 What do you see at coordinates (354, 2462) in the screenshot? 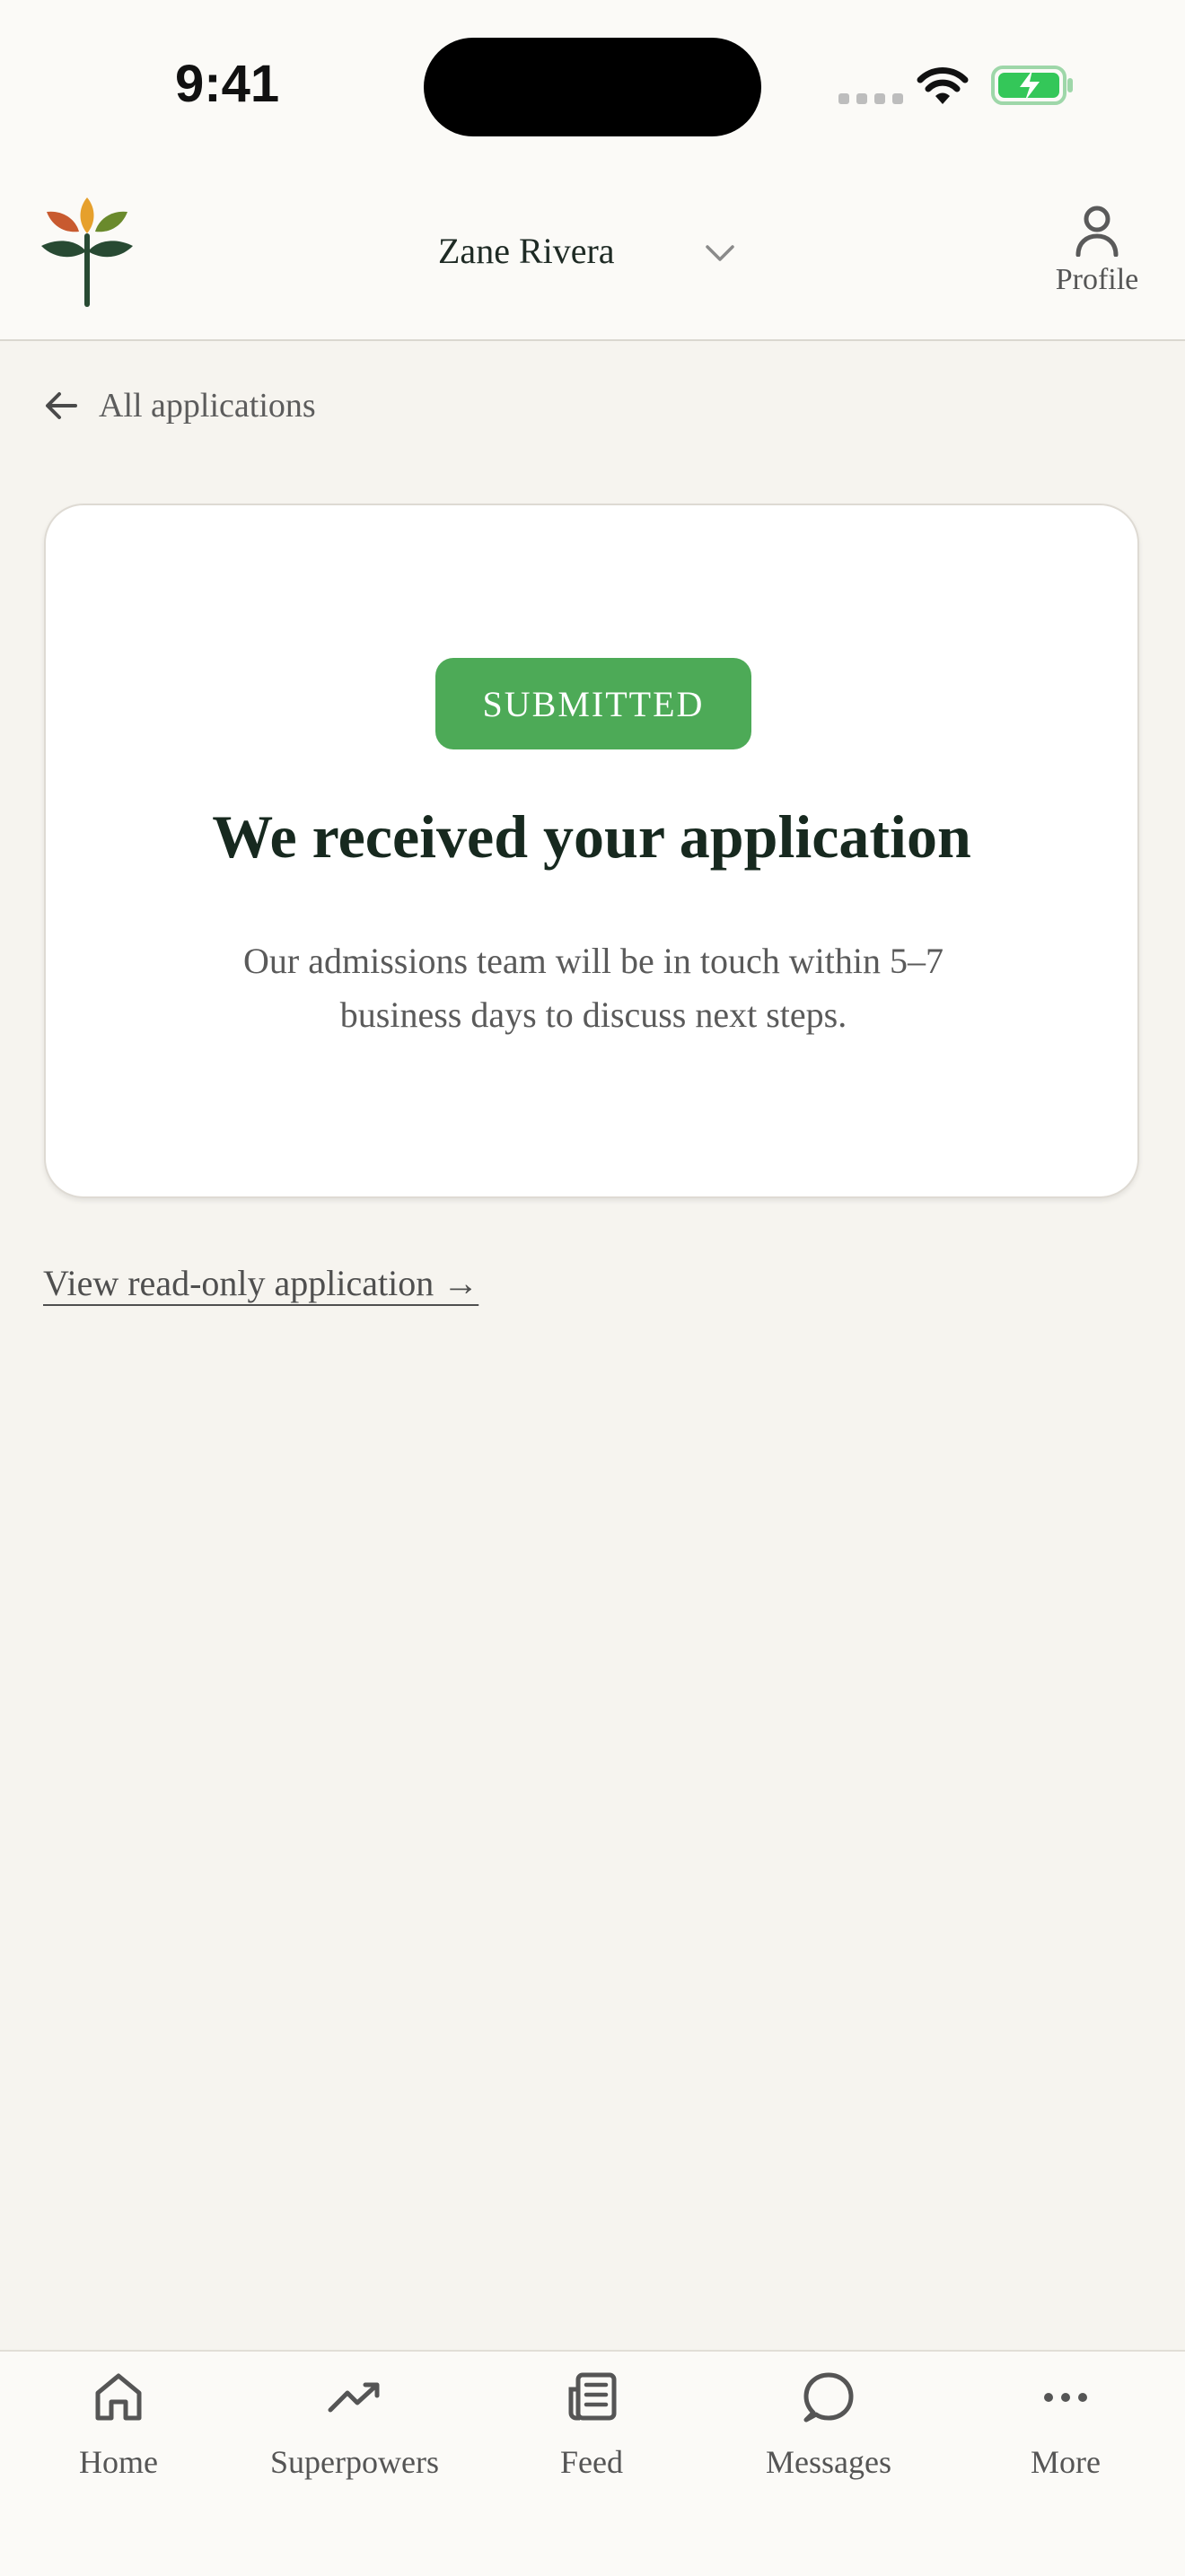
I see `tab-label: Superpowers` at bounding box center [354, 2462].